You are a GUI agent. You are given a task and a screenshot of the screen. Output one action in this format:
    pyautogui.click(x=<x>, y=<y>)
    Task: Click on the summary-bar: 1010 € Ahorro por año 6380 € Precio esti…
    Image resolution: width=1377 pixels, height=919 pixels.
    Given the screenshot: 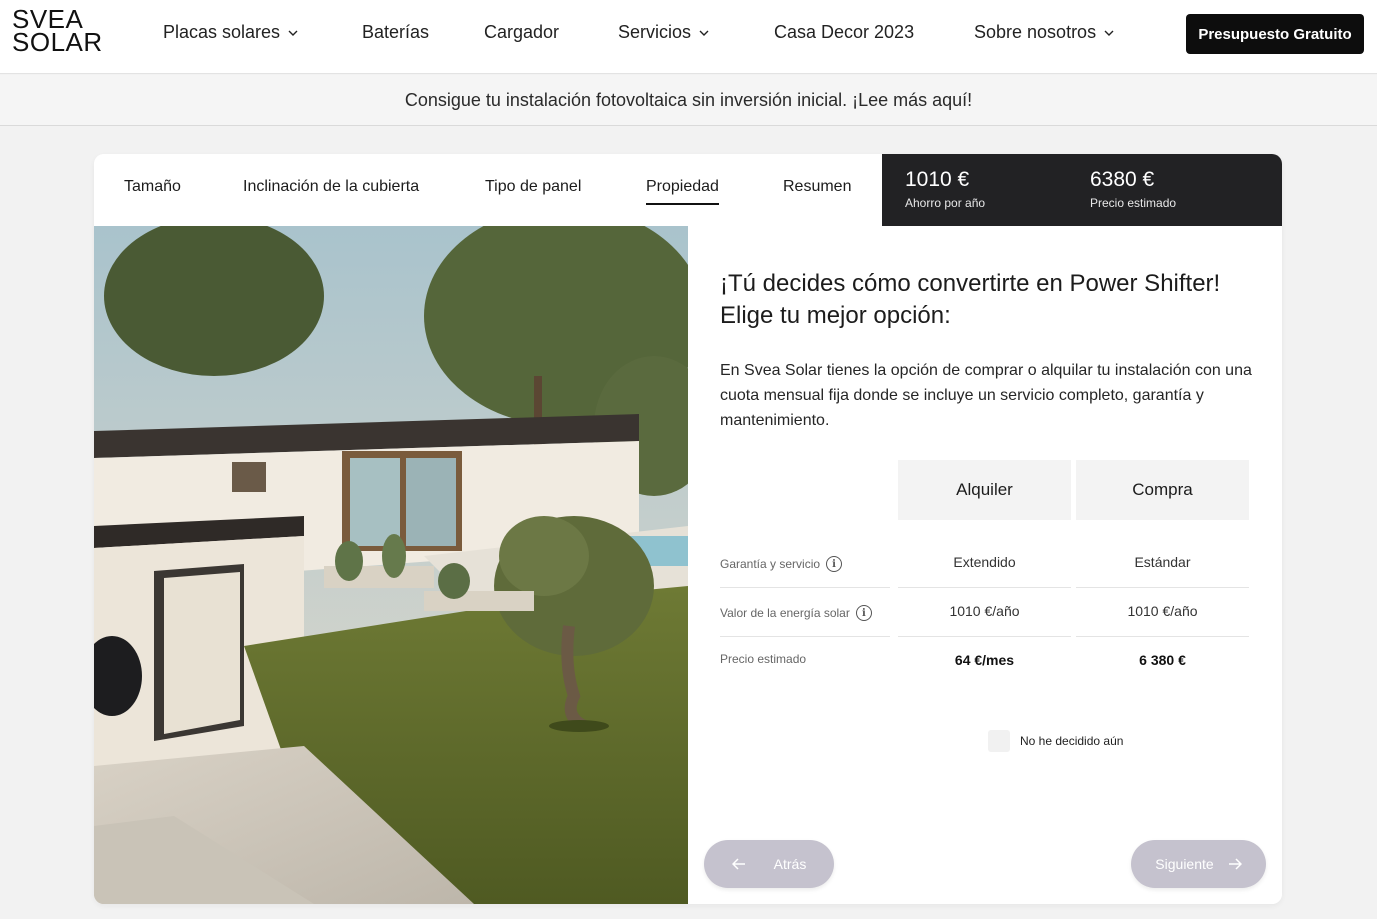 What is the action you would take?
    pyautogui.click(x=1082, y=190)
    